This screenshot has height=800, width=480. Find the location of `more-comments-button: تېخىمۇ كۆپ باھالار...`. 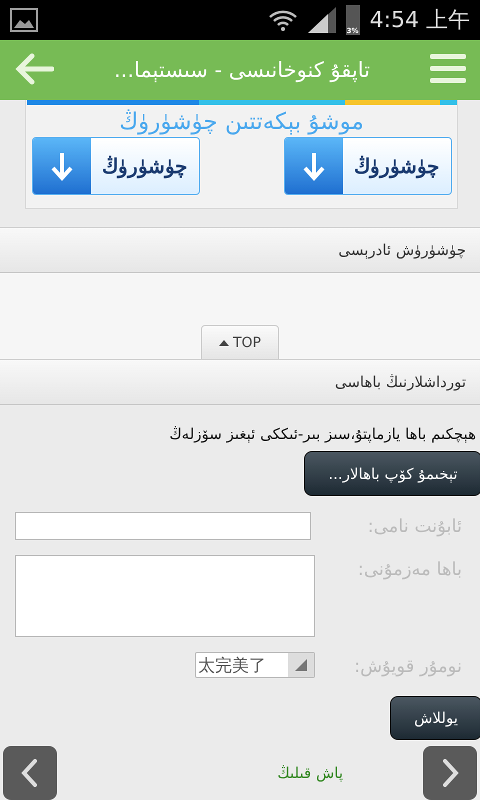

more-comments-button: تېخىمۇ كۆپ باھالار... is located at coordinates (392, 473).